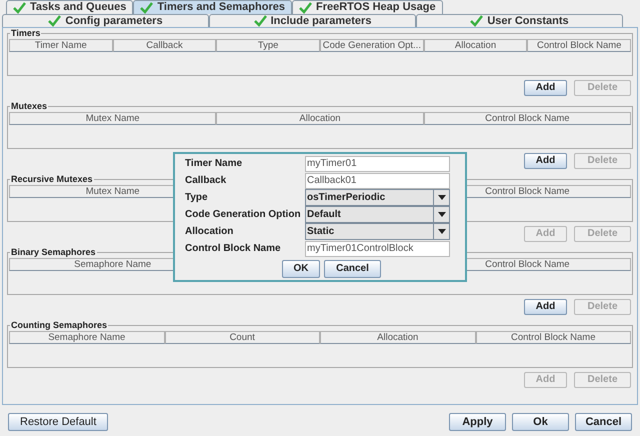  Describe the element at coordinates (26, 33) in the screenshot. I see `section-title: Timers` at that location.